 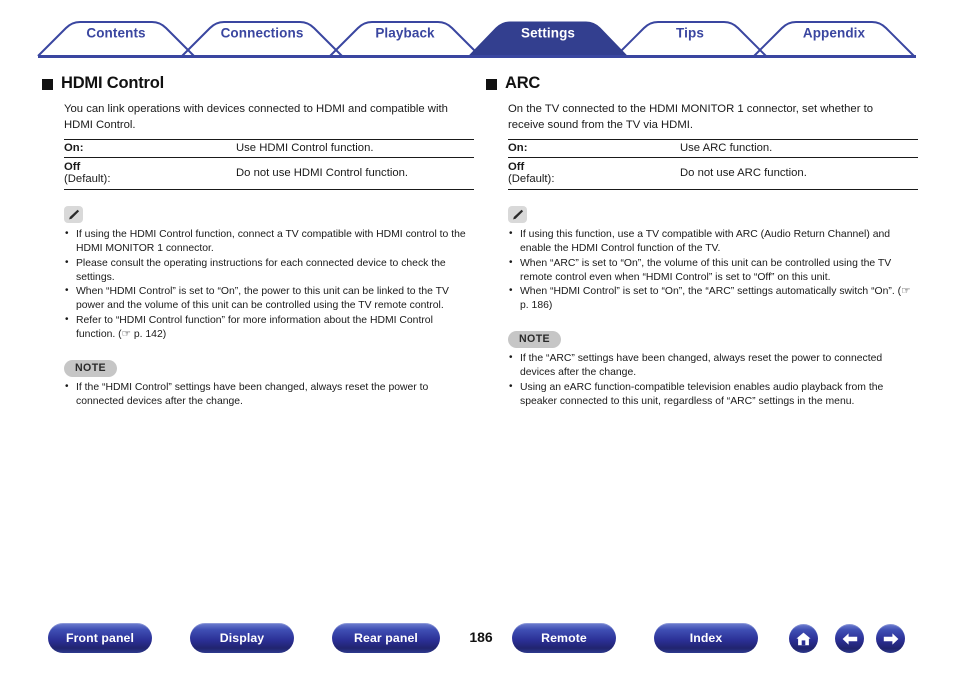 I want to click on section-title: ARC, so click(x=523, y=83).